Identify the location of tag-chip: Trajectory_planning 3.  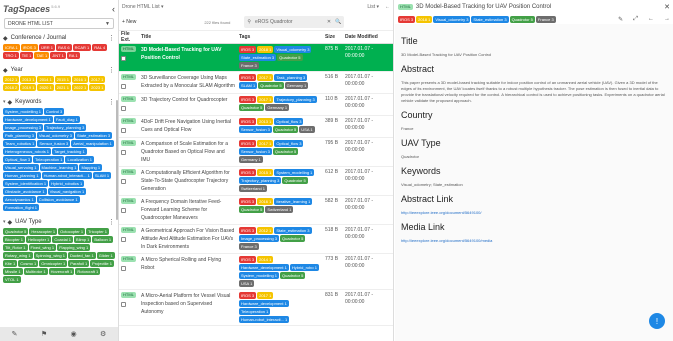
(260, 180).